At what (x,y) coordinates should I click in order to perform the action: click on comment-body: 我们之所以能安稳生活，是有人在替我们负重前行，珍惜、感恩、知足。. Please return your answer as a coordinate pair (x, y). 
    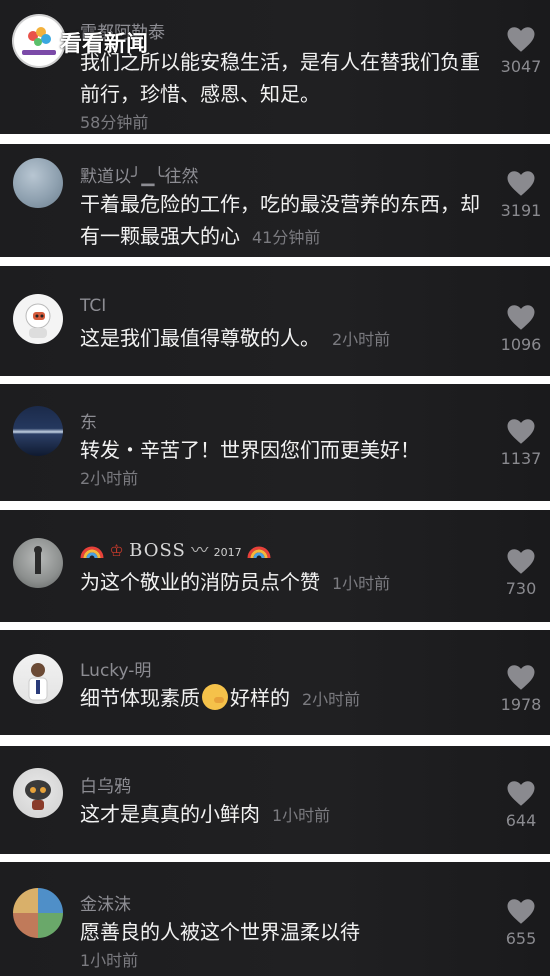
    Looking at the image, I should click on (280, 78).